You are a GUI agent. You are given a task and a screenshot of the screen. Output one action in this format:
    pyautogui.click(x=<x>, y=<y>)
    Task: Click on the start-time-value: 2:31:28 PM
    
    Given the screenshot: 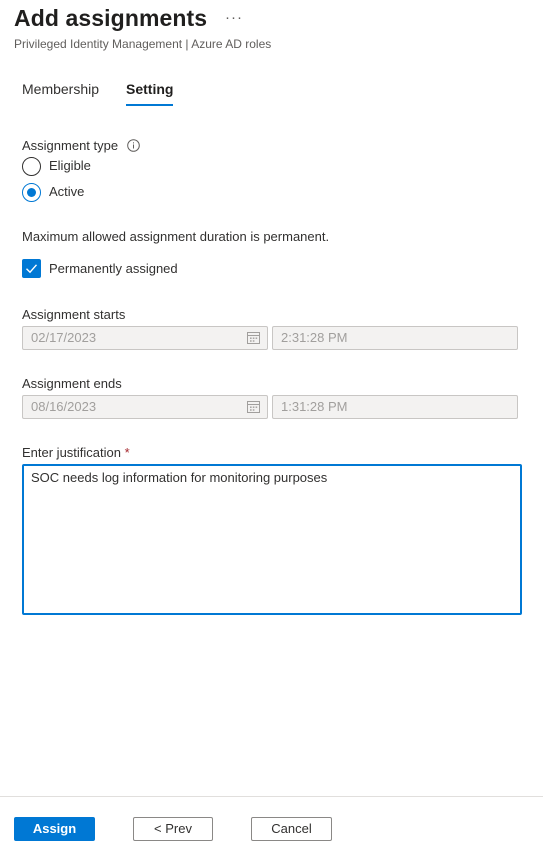 What is the action you would take?
    pyautogui.click(x=314, y=337)
    